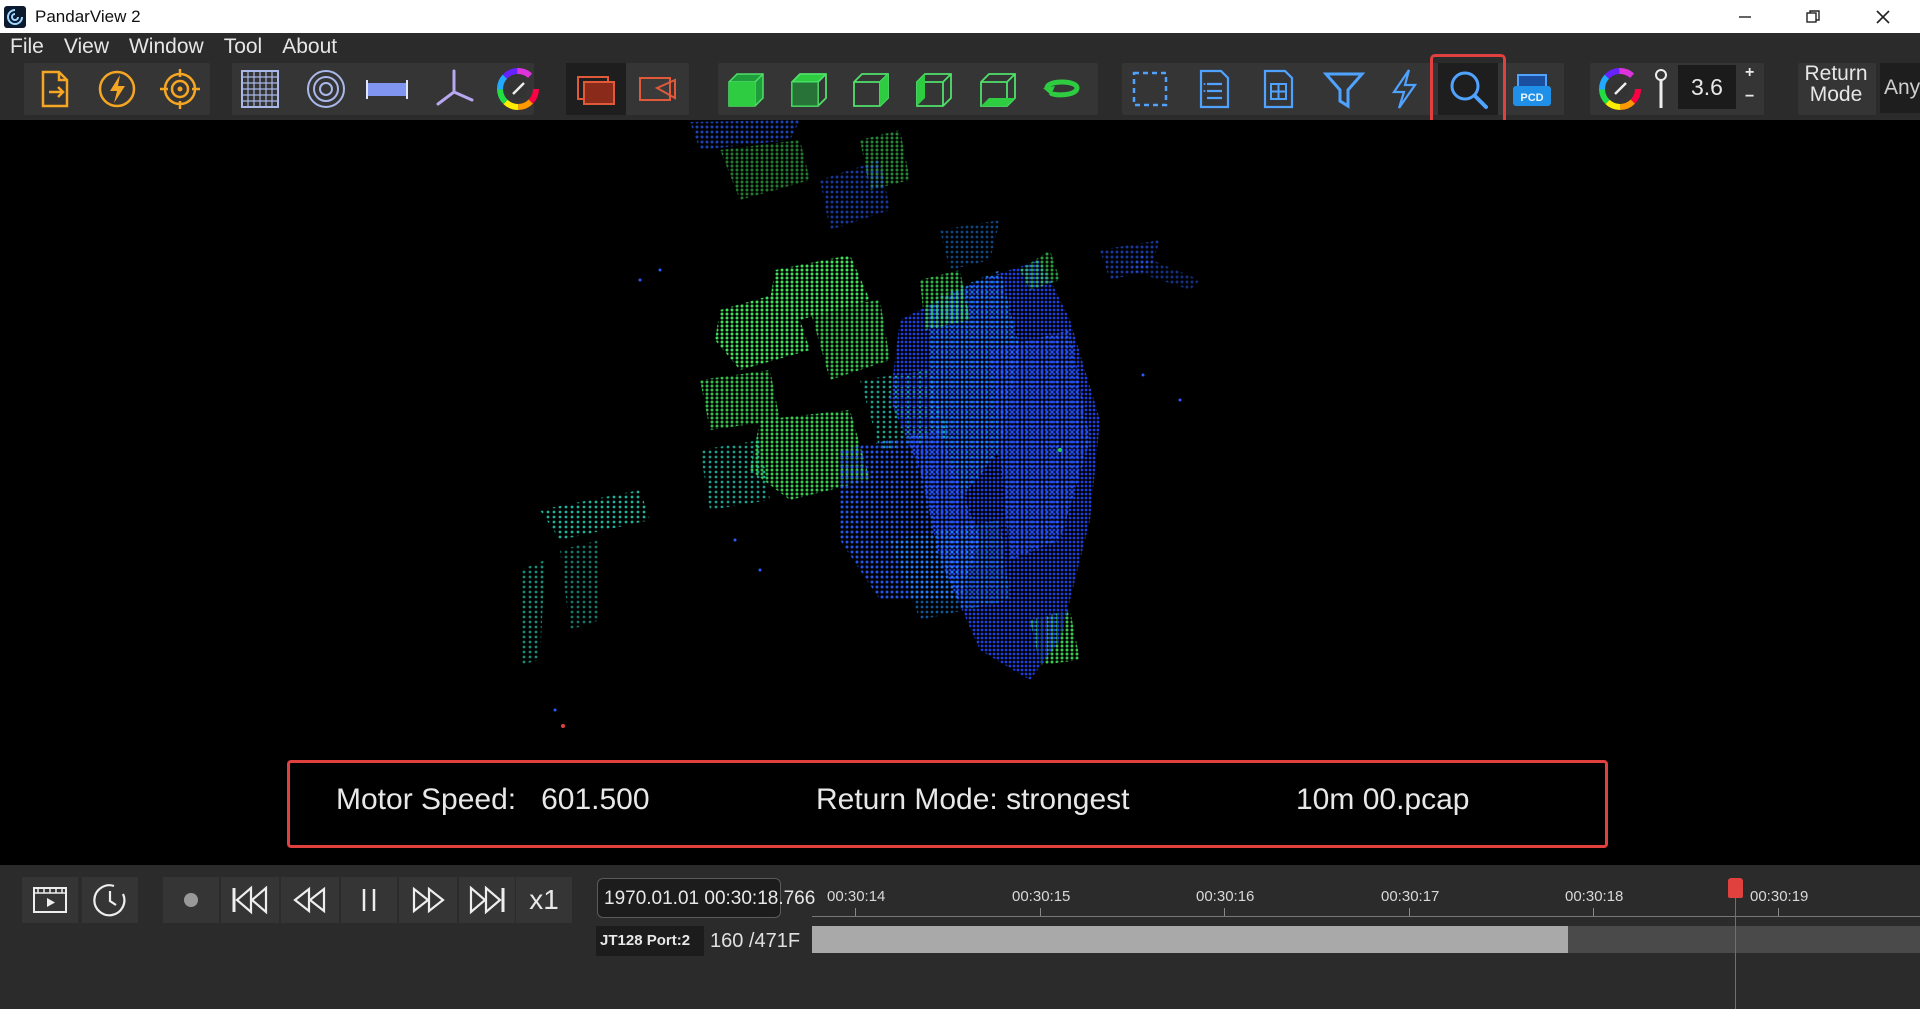  I want to click on title-bar: PandarView 2, so click(960, 16).